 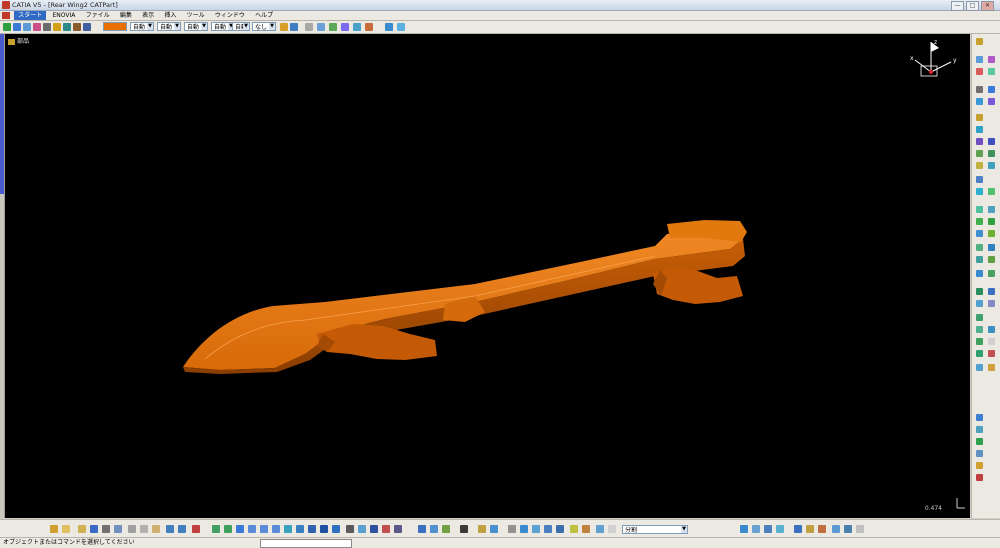 What do you see at coordinates (560, 529) in the screenshot?
I see `ordered-set-icon` at bounding box center [560, 529].